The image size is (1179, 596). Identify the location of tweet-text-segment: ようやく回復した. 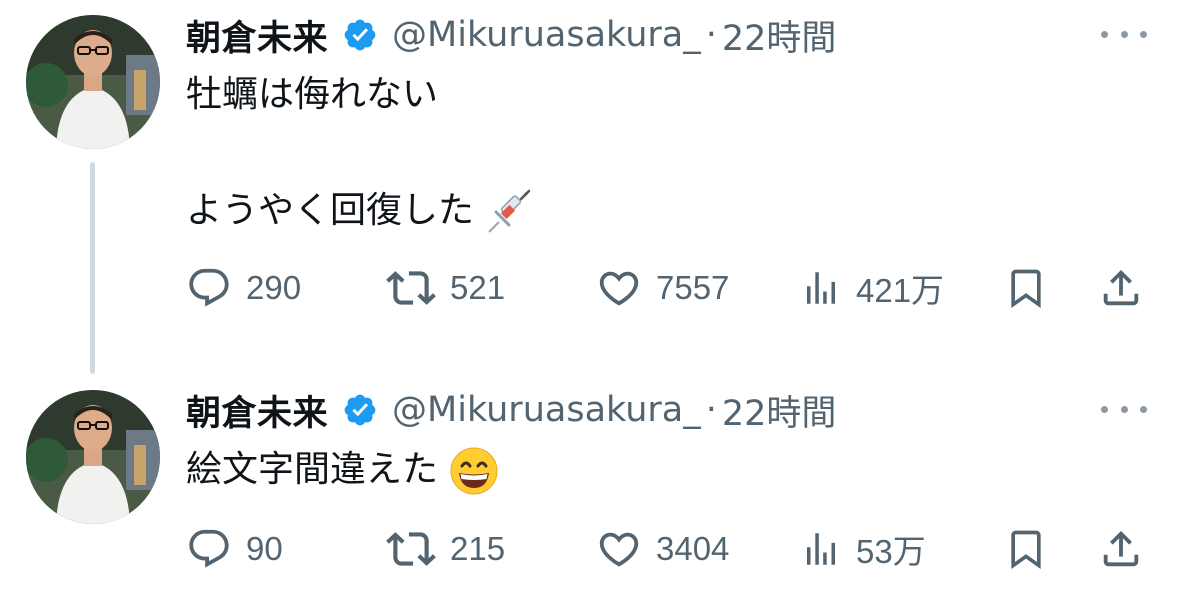
(330, 210).